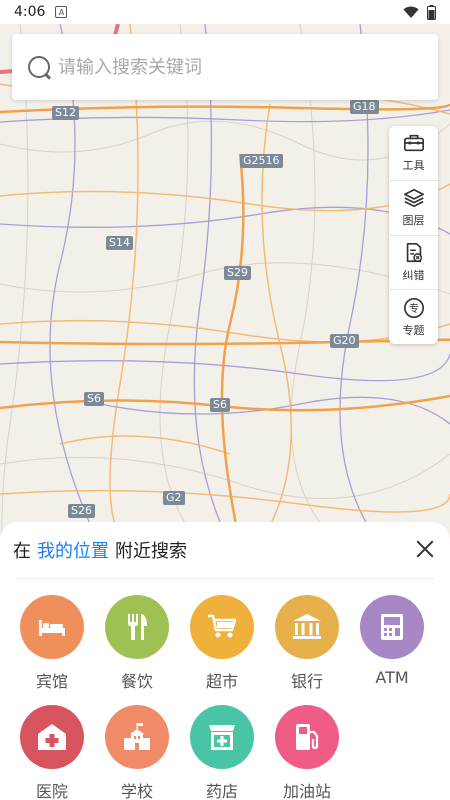 This screenshot has width=450, height=800. What do you see at coordinates (222, 737) in the screenshot?
I see `pharmacy-icon` at bounding box center [222, 737].